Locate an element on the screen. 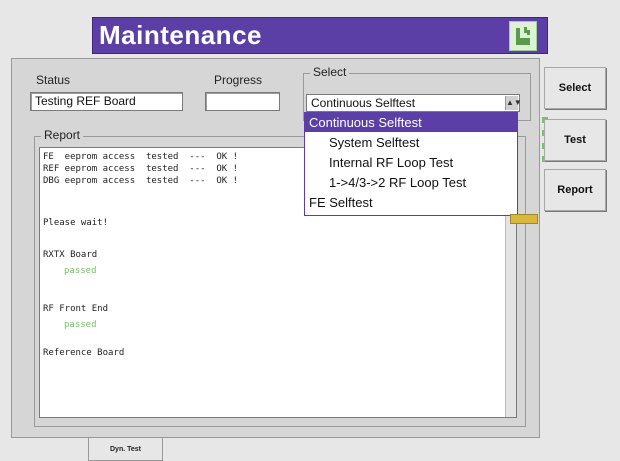 Image resolution: width=620 pixels, height=461 pixels. option-rf-loop-test: 1->4/3->2 RF Loop Test is located at coordinates (411, 182).